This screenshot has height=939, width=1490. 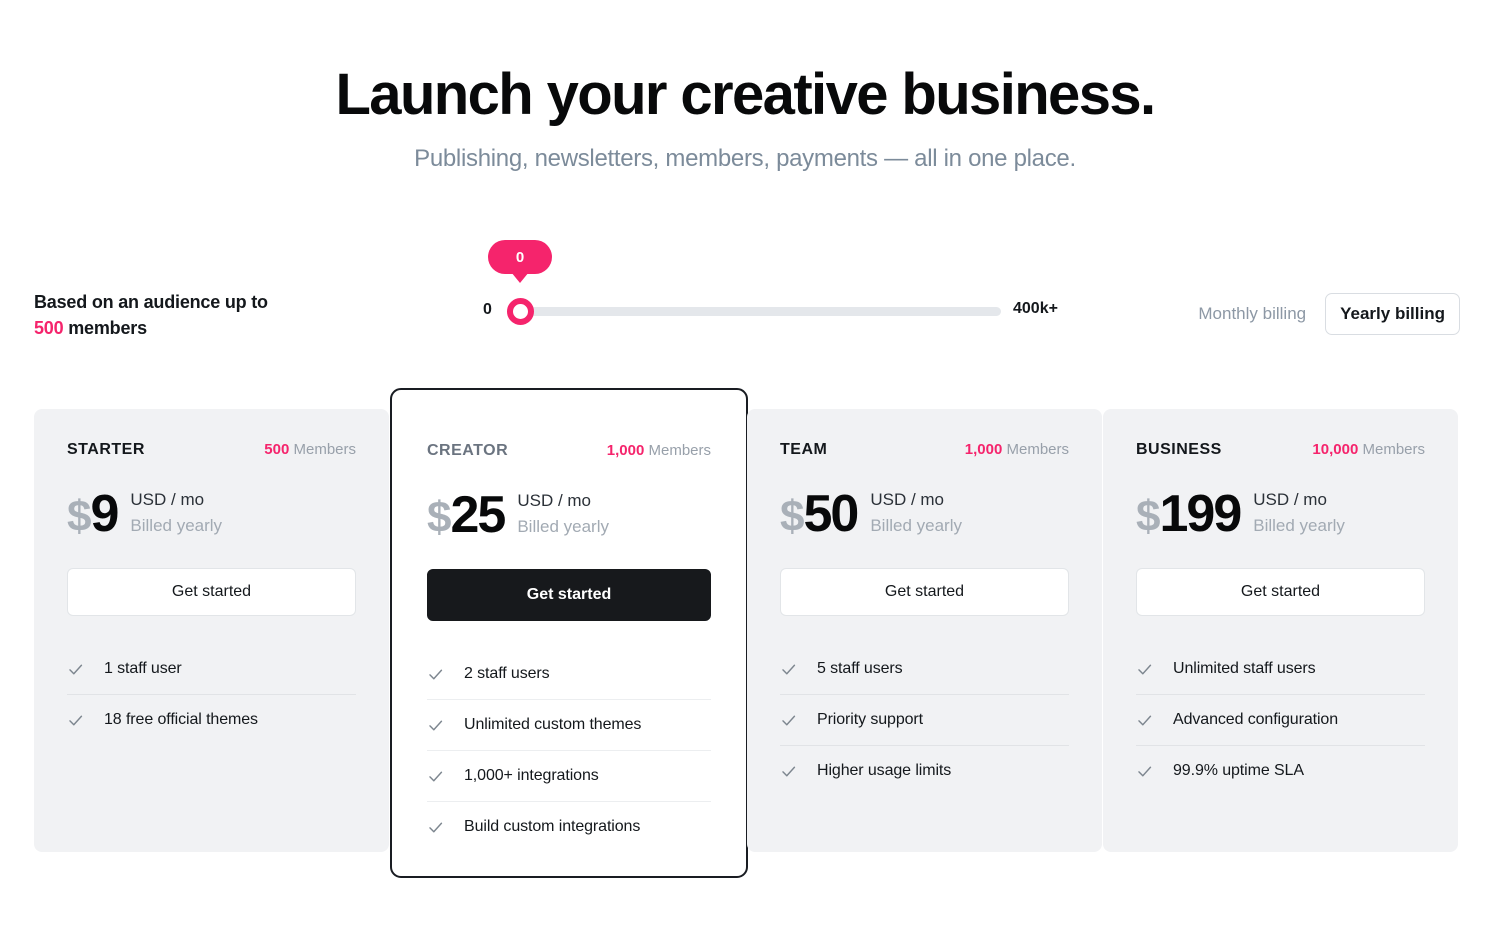 I want to click on feature-item: Unlimited custom themes, so click(x=569, y=725).